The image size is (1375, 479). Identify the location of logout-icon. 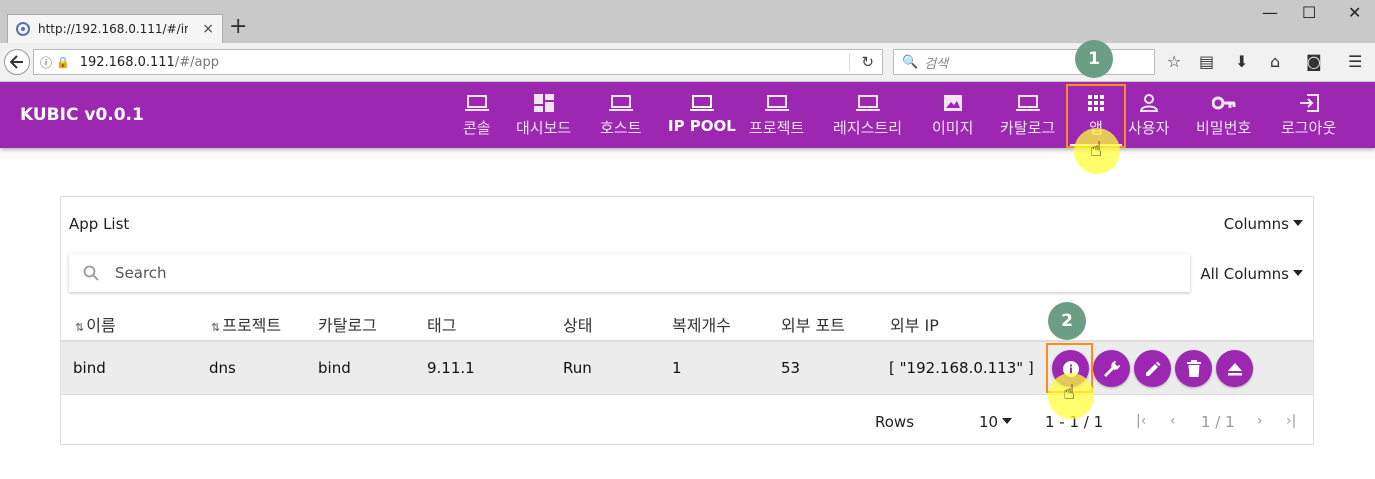
(1309, 103).